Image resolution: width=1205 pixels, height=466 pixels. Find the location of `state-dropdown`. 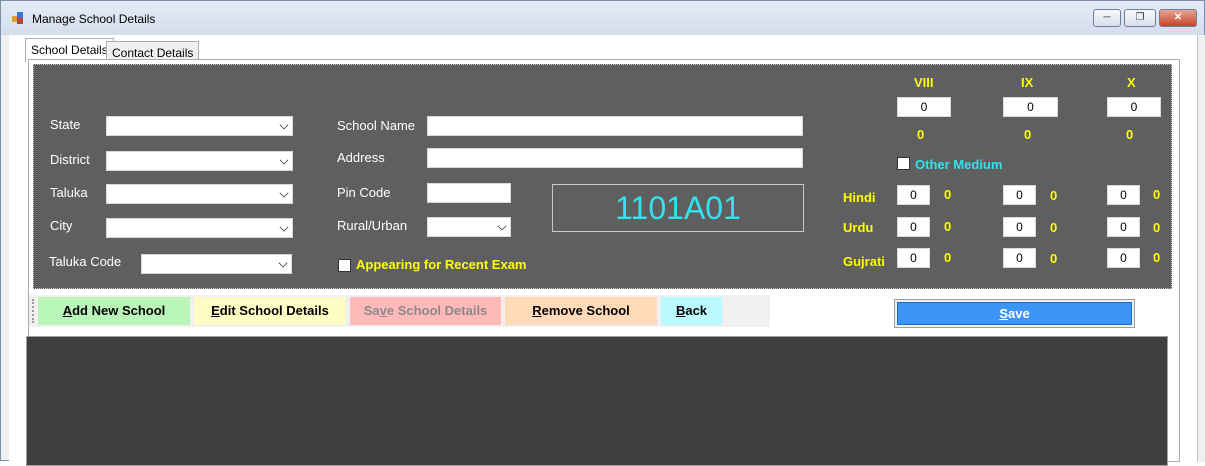

state-dropdown is located at coordinates (199, 126).